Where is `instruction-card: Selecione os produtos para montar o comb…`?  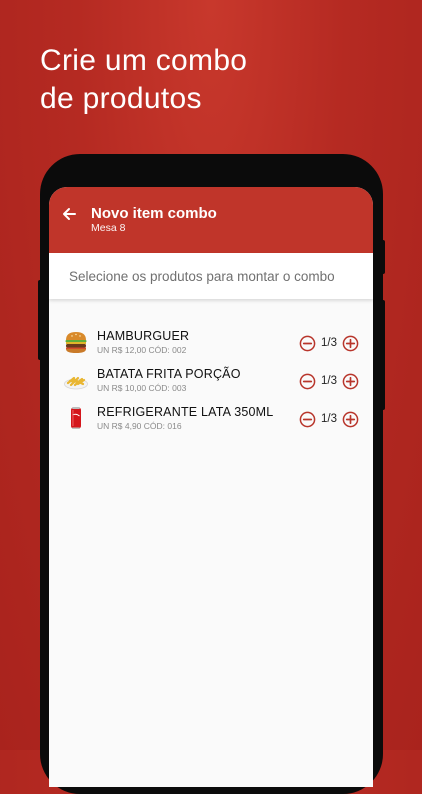
instruction-card: Selecione os produtos para montar o comb… is located at coordinates (211, 276).